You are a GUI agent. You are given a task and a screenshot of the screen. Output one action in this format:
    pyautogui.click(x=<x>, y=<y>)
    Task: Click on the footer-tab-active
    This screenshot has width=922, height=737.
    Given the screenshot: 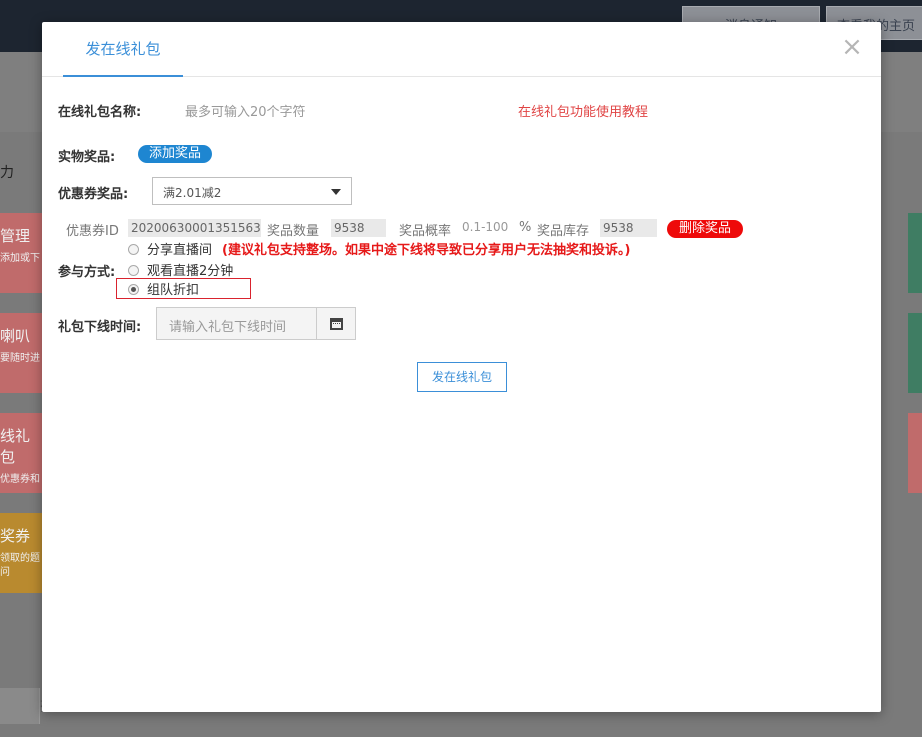 What is the action you would take?
    pyautogui.click(x=20, y=706)
    